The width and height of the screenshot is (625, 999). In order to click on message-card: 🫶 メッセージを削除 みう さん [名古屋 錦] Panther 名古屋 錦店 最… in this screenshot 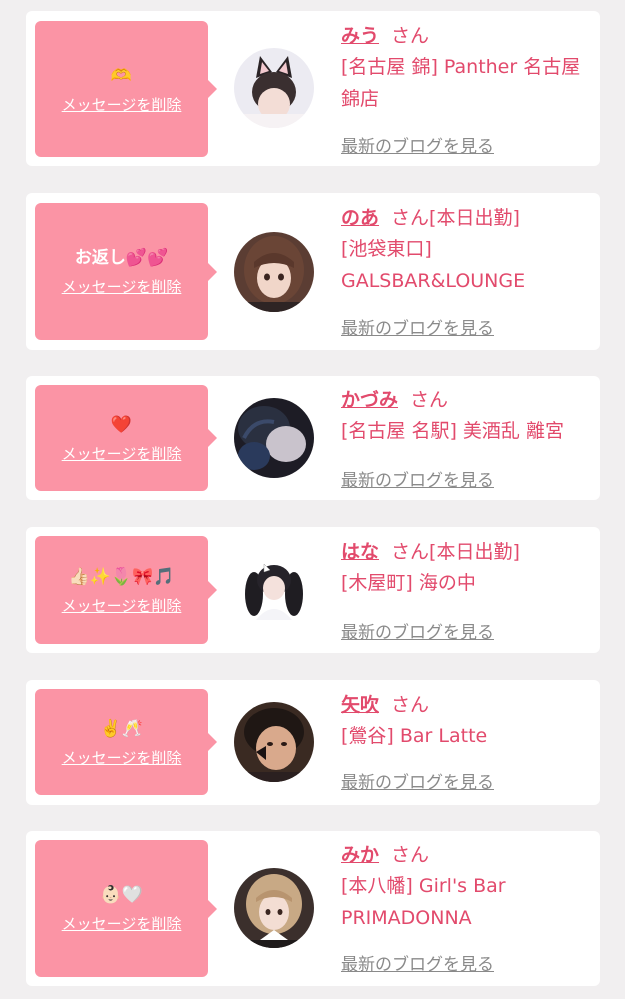, I will do `click(313, 88)`.